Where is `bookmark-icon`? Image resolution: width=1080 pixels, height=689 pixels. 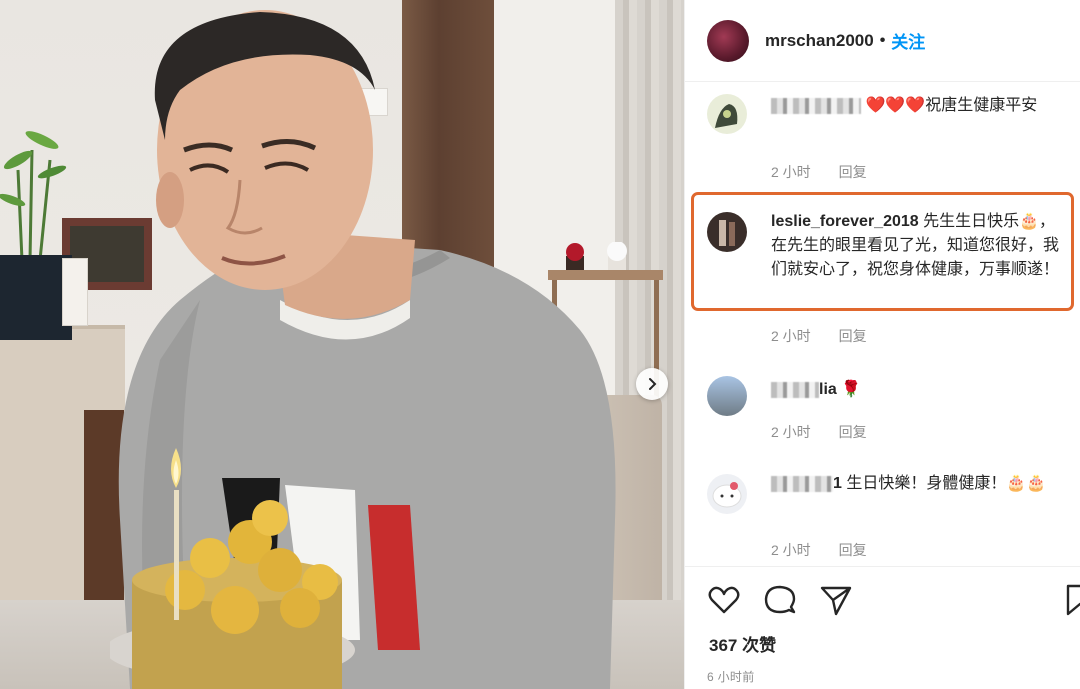 bookmark-icon is located at coordinates (1071, 600).